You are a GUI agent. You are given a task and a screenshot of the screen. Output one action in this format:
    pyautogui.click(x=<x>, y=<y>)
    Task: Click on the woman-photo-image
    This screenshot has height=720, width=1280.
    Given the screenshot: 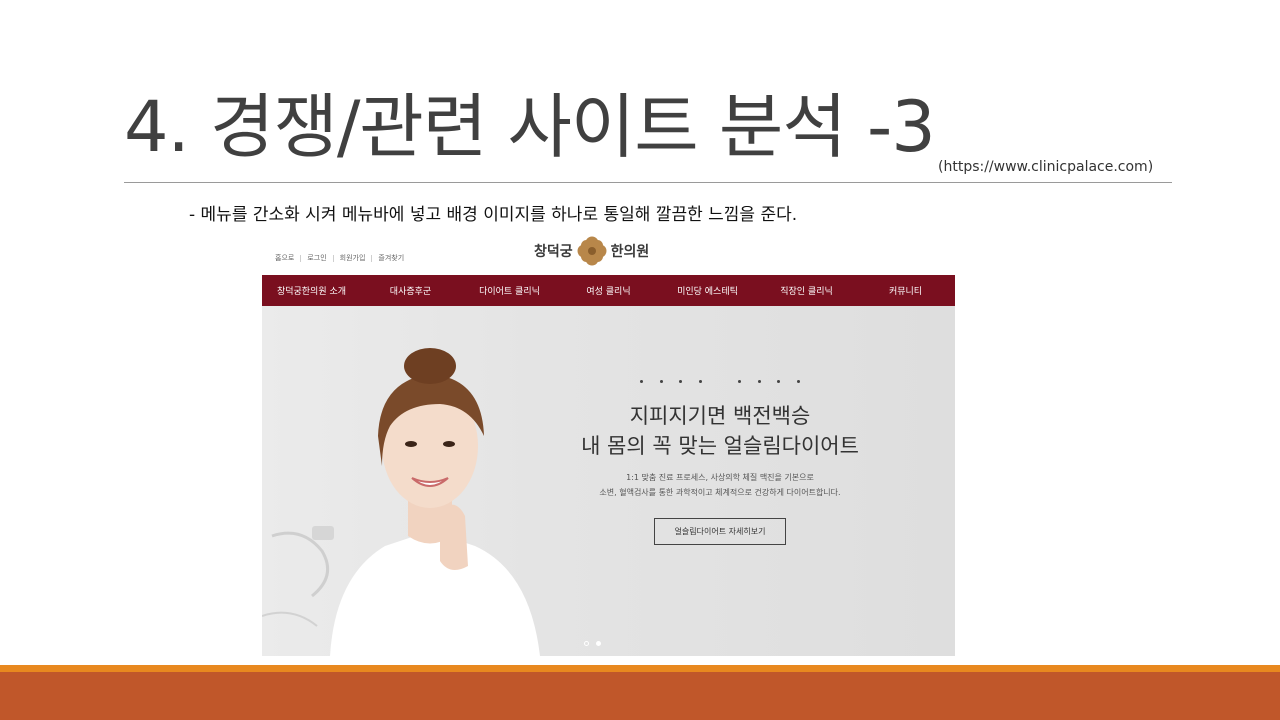 What is the action you would take?
    pyautogui.click(x=435, y=502)
    